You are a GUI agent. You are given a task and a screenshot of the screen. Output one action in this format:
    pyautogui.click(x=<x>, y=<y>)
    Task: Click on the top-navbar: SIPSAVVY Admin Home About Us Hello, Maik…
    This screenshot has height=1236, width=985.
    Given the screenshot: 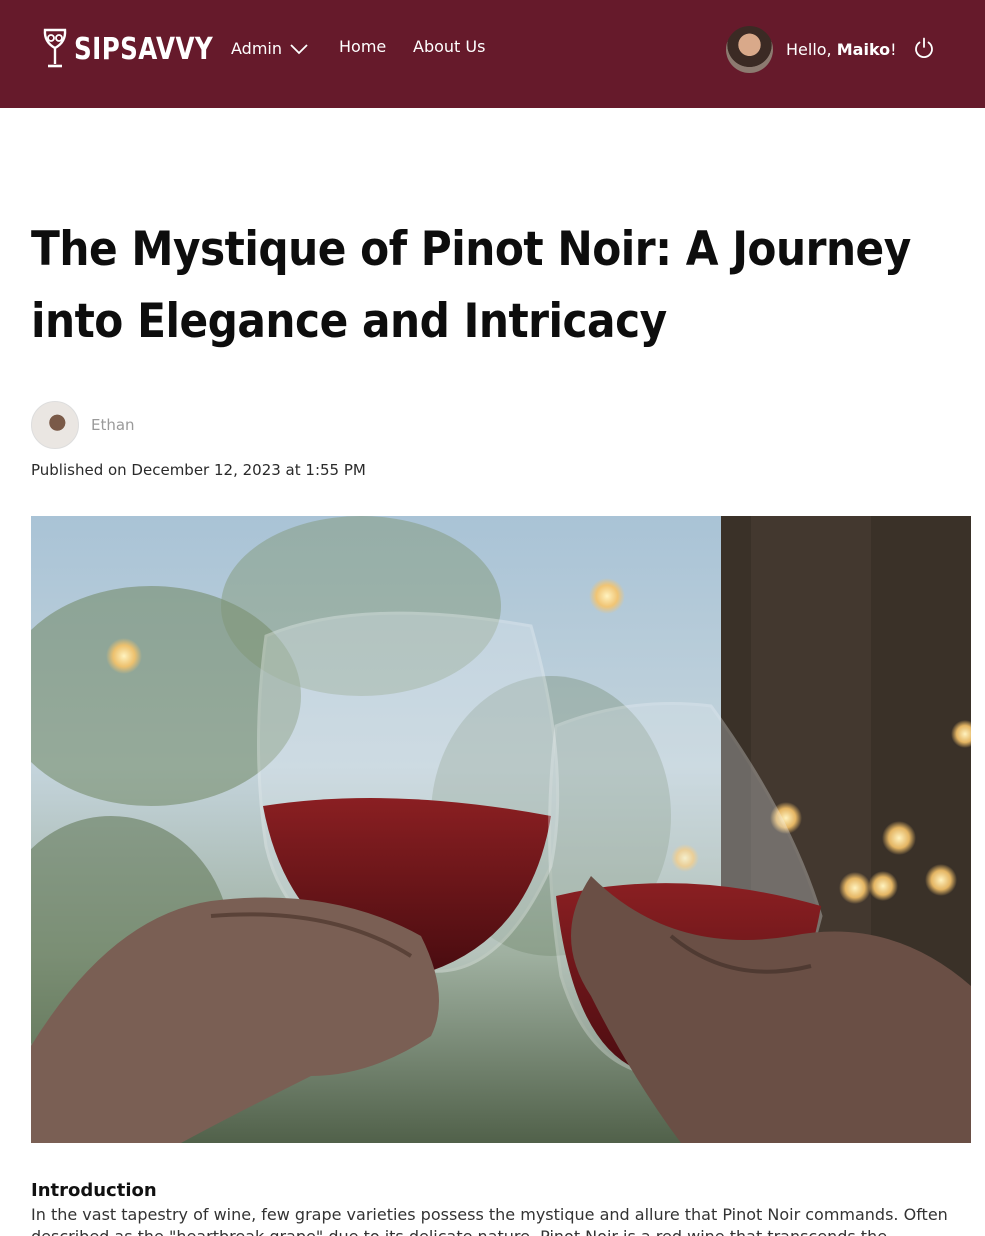 What is the action you would take?
    pyautogui.click(x=492, y=54)
    